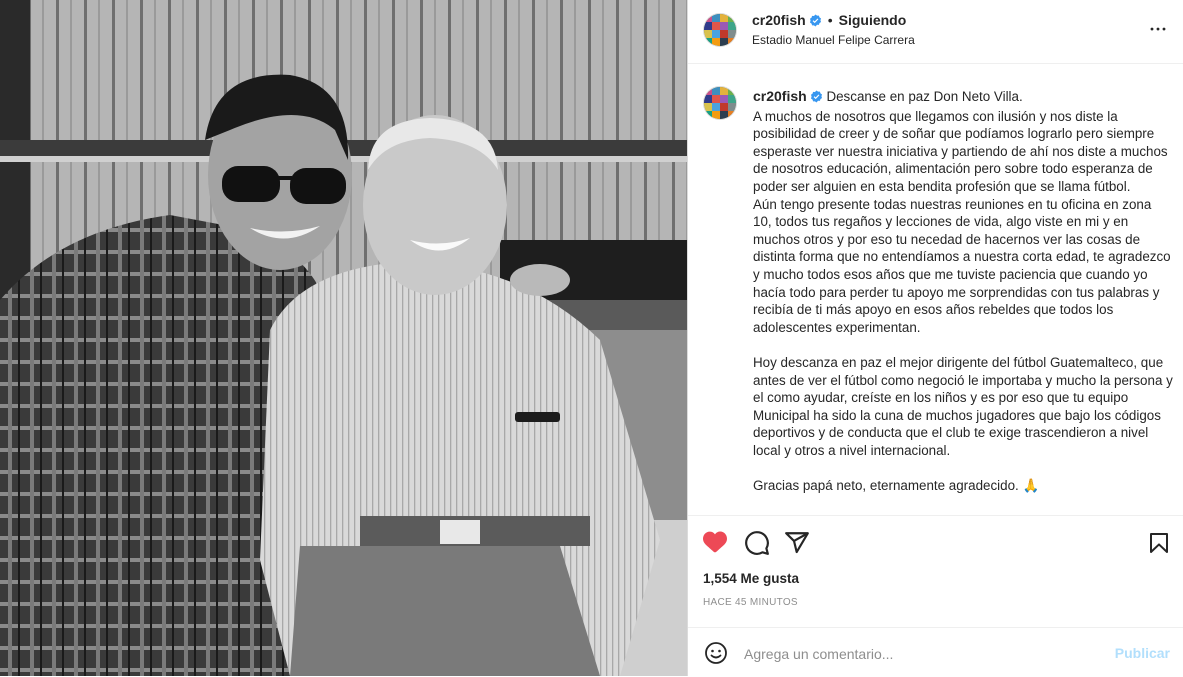 This screenshot has width=1183, height=677. What do you see at coordinates (716, 655) in the screenshot?
I see `emoji-icon` at bounding box center [716, 655].